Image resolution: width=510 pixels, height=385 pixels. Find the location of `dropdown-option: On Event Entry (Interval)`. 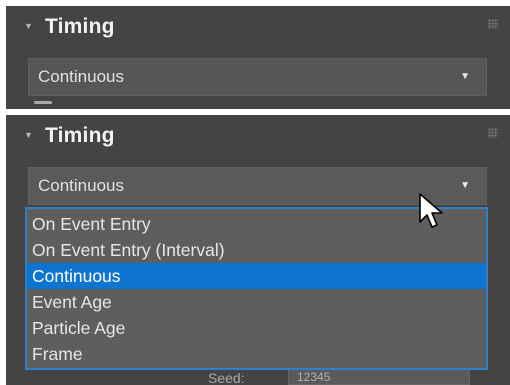

dropdown-option: On Event Entry (Interval) is located at coordinates (256, 250).